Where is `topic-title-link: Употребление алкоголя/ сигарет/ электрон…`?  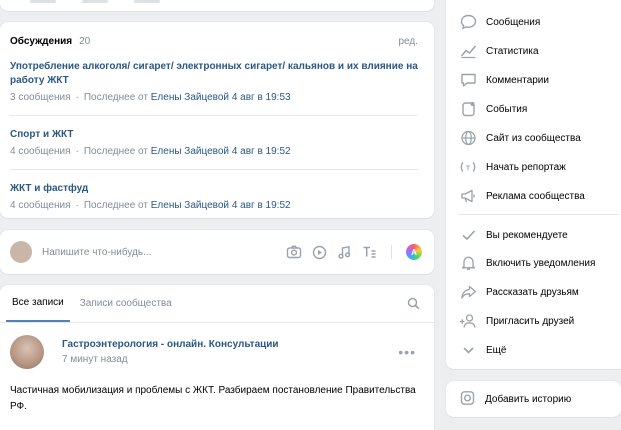
topic-title-link: Употребление алкоголя/ сигарет/ электрон… is located at coordinates (214, 74).